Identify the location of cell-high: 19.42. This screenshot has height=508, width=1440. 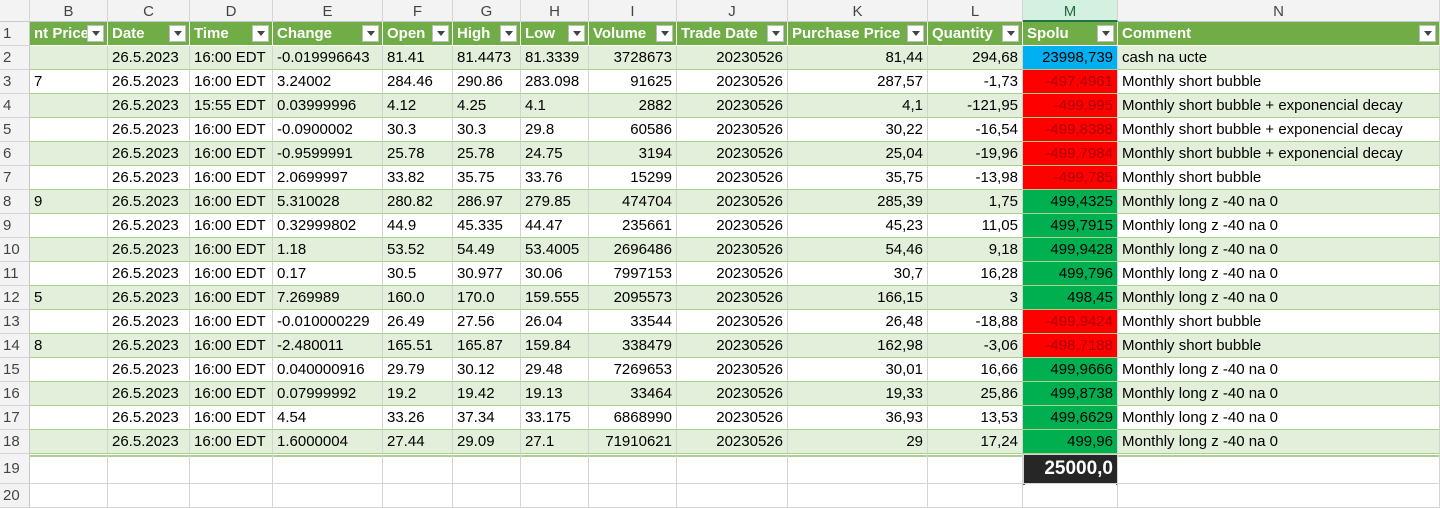
(487, 394).